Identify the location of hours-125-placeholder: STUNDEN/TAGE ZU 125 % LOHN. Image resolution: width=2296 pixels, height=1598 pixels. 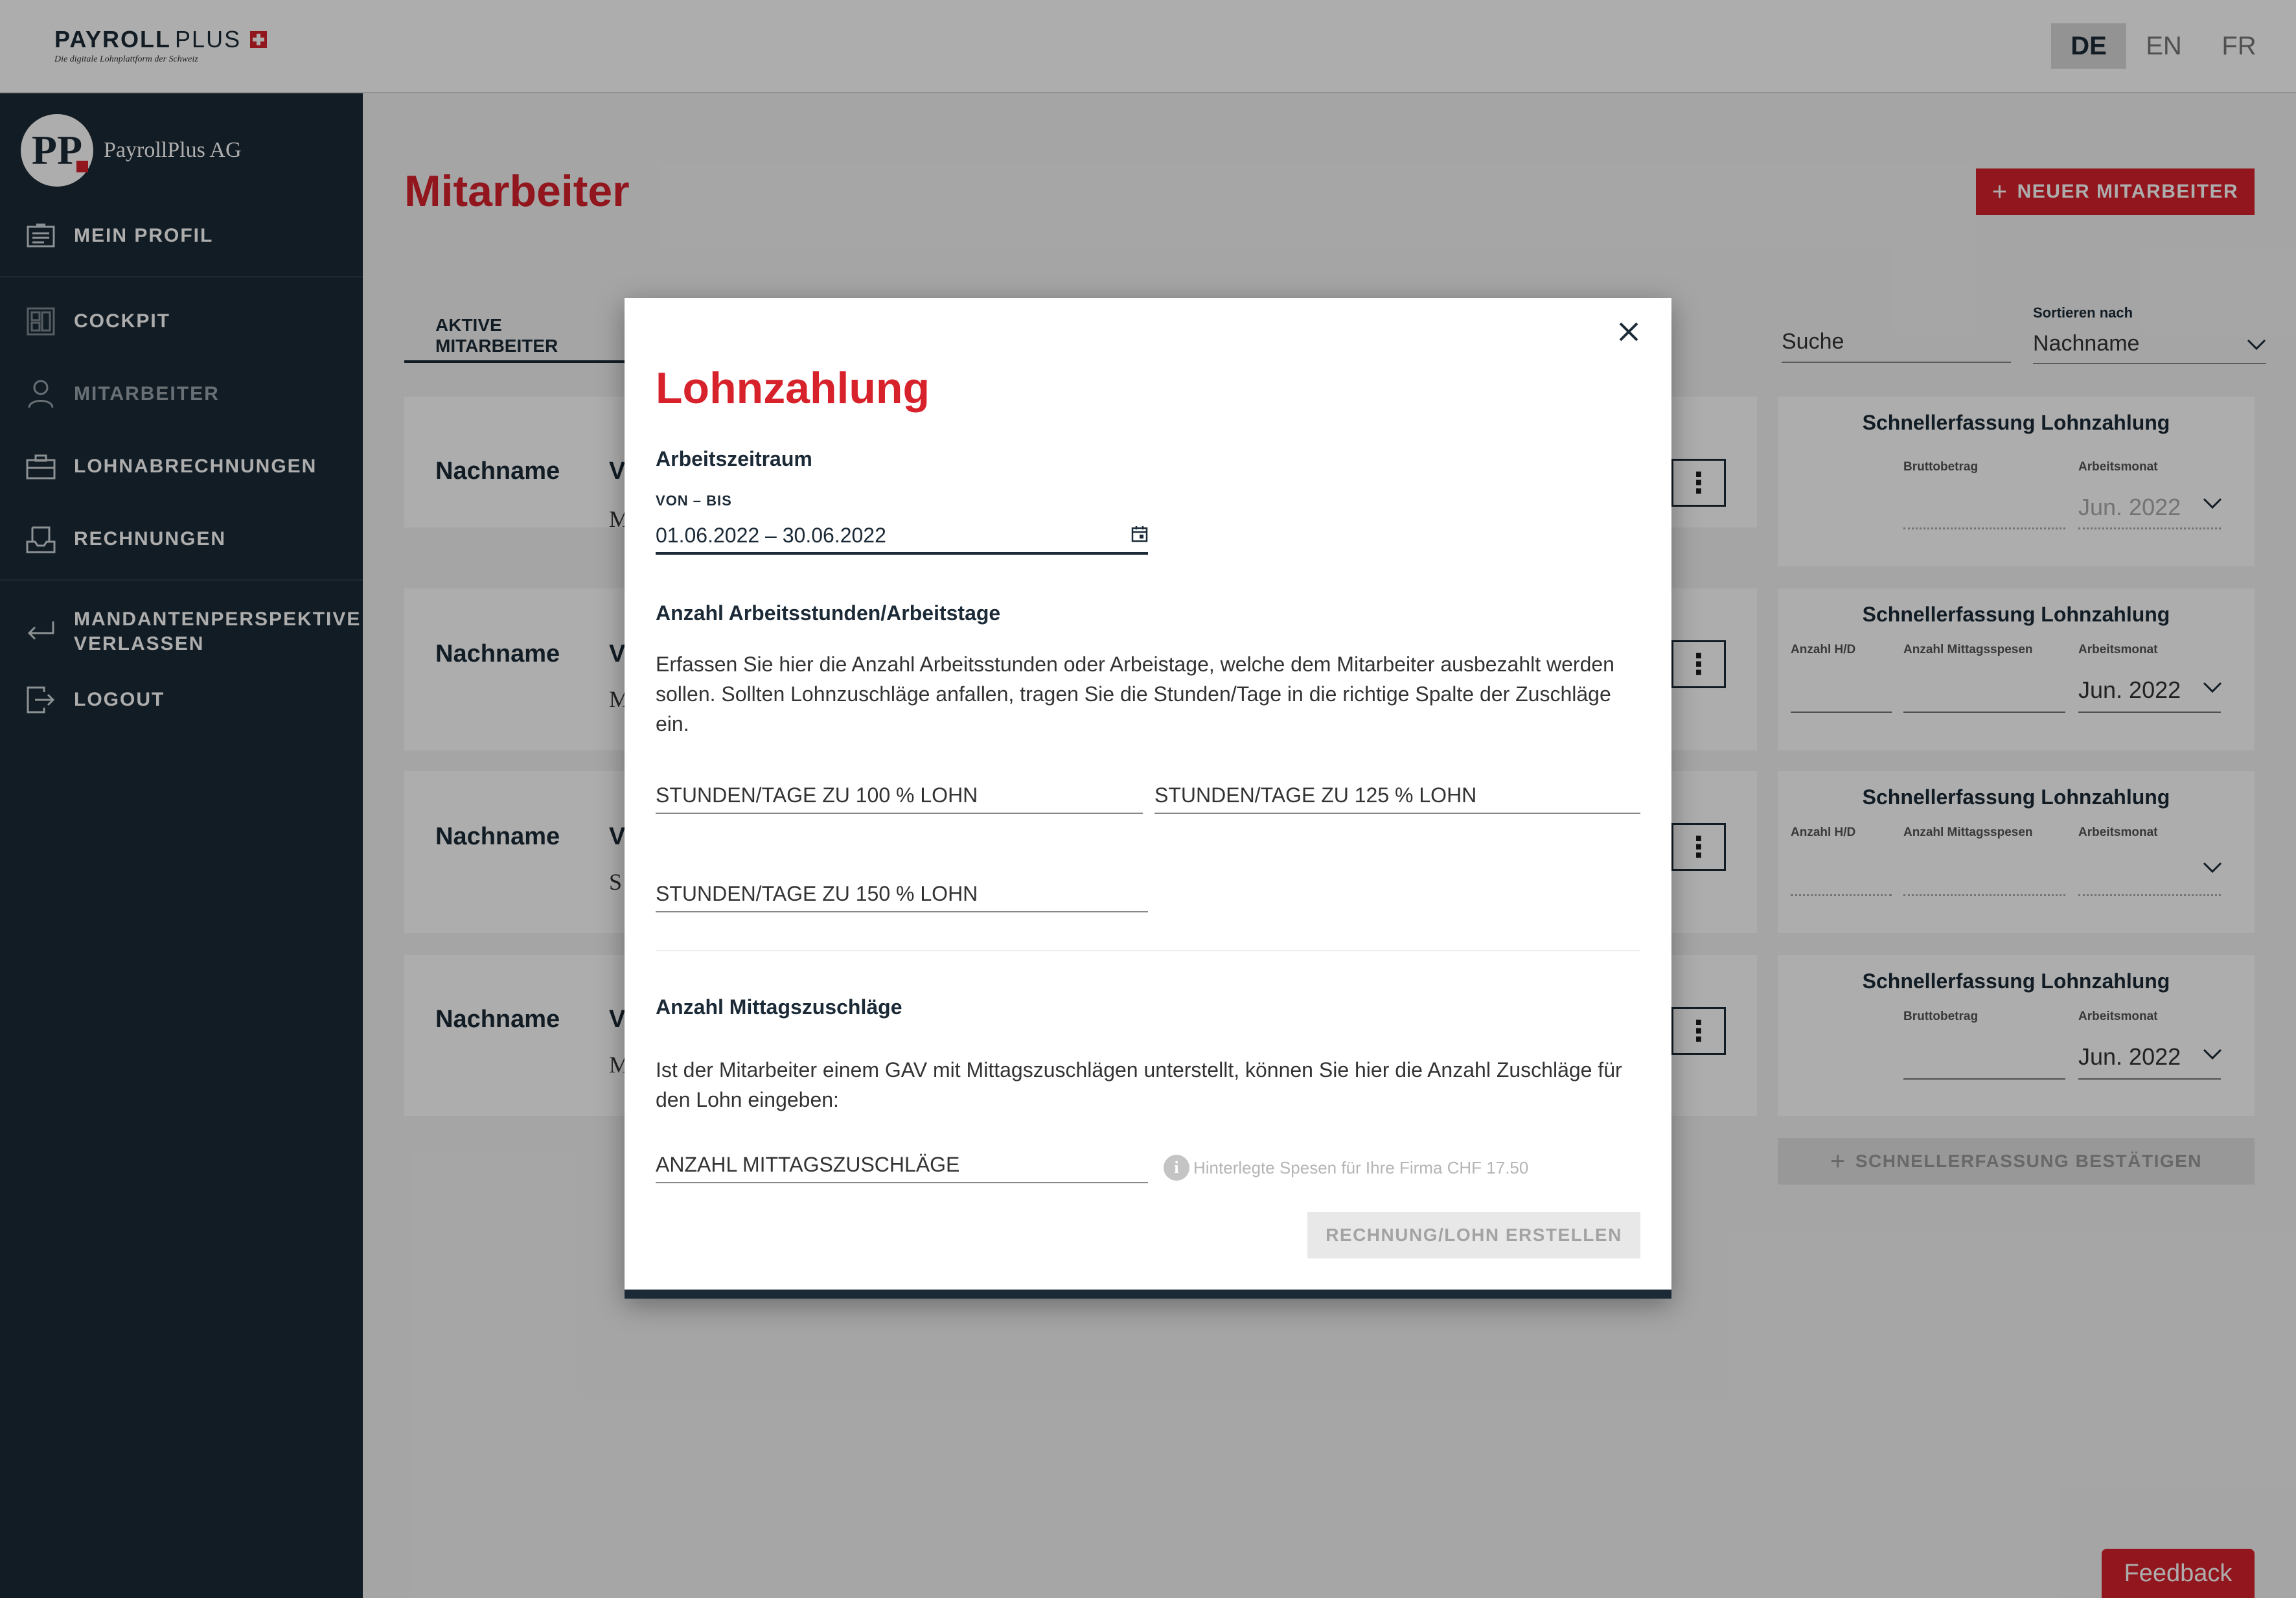
(1315, 795).